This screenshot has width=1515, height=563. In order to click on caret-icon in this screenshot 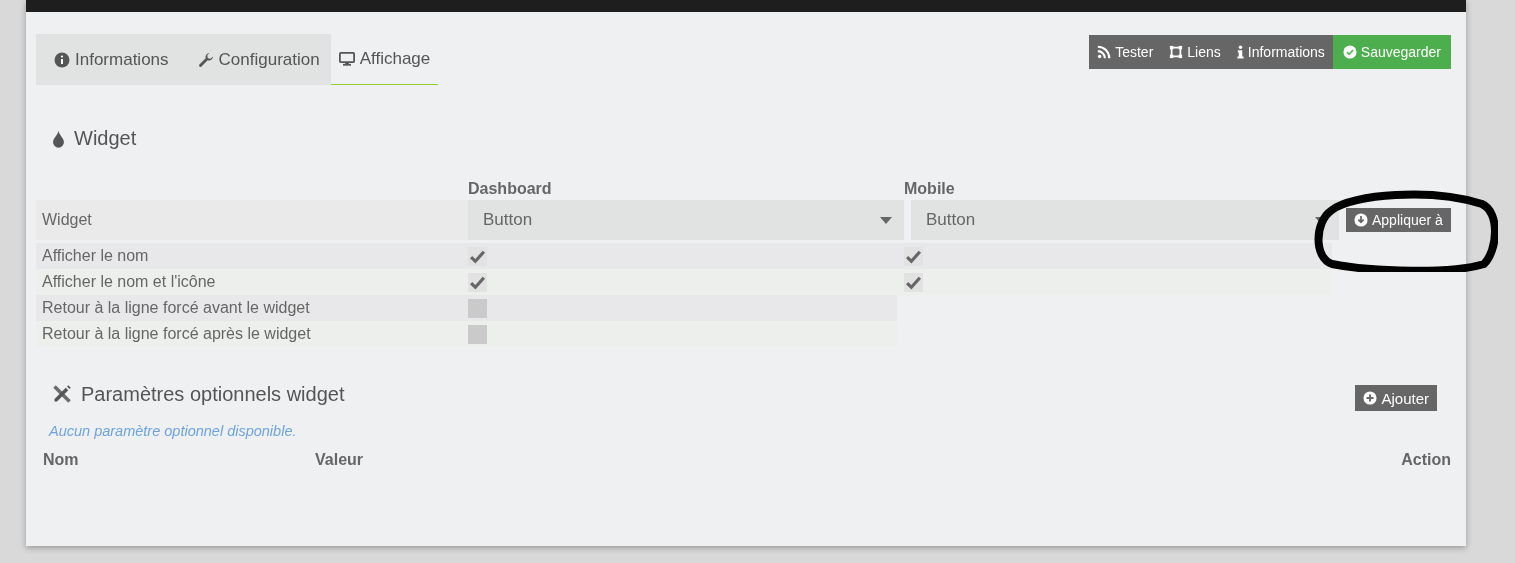, I will do `click(886, 220)`.